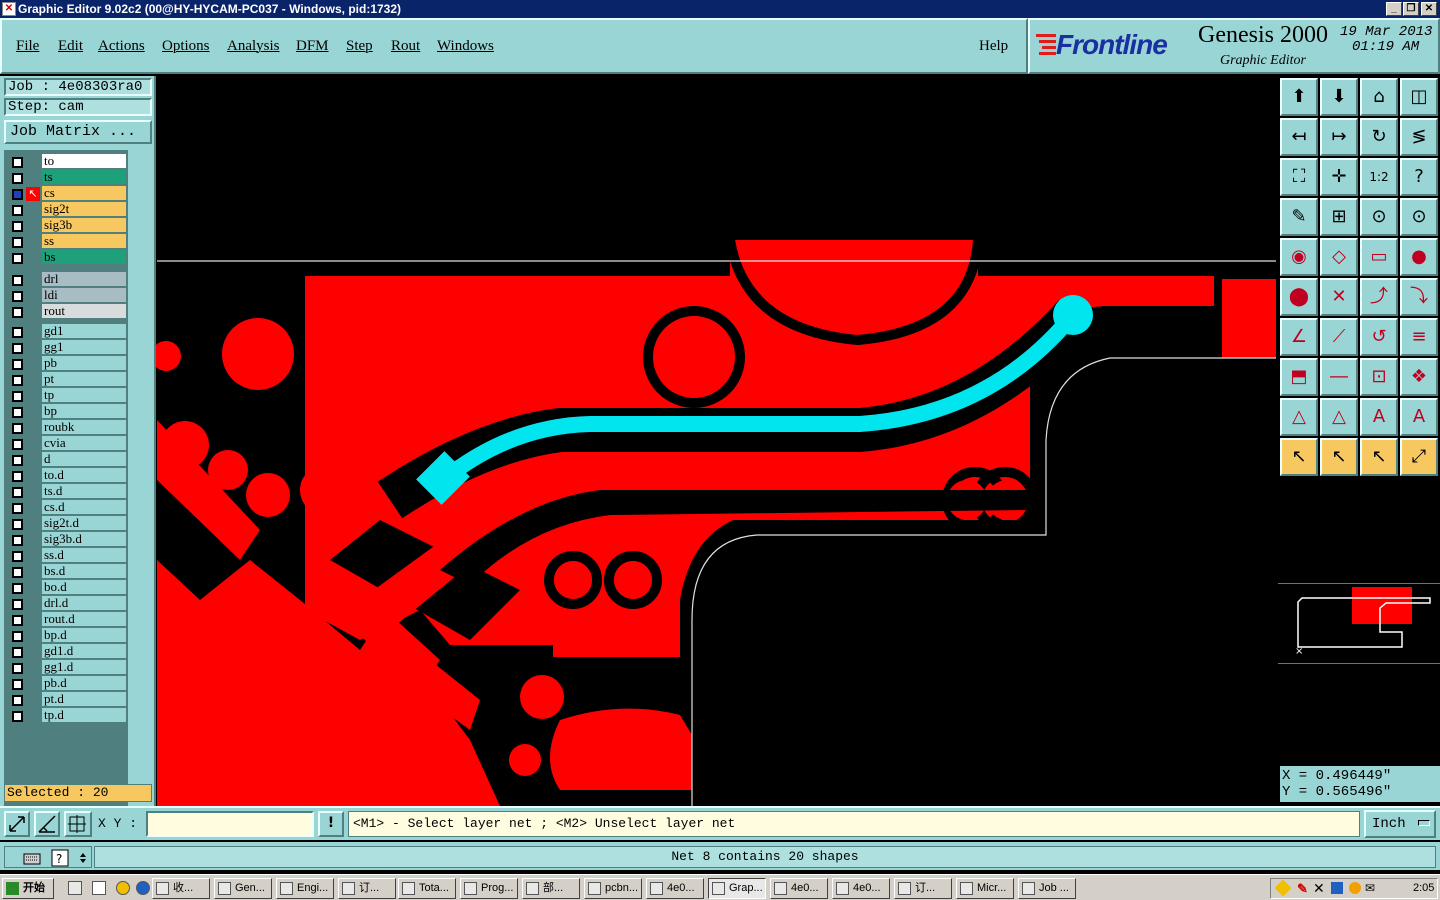  Describe the element at coordinates (75, 888) in the screenshot. I see `desktop-icon` at that location.